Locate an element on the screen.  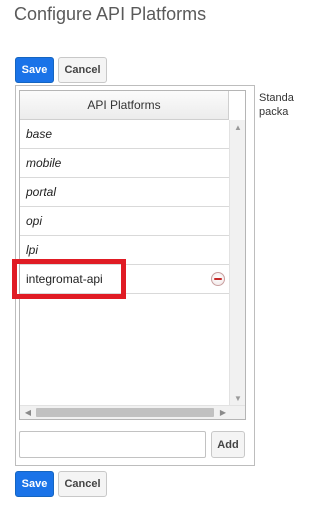
row-label: lpi is located at coordinates (32, 250).